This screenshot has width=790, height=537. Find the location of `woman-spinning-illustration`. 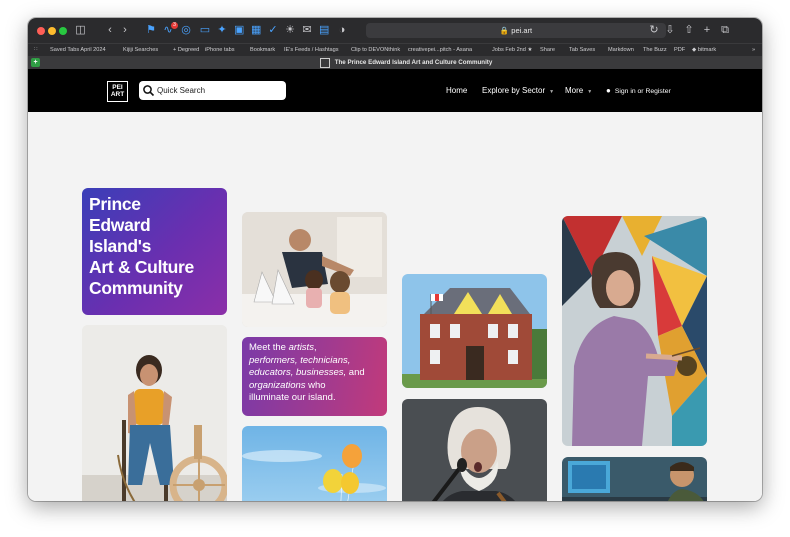

woman-spinning-illustration is located at coordinates (154, 413).